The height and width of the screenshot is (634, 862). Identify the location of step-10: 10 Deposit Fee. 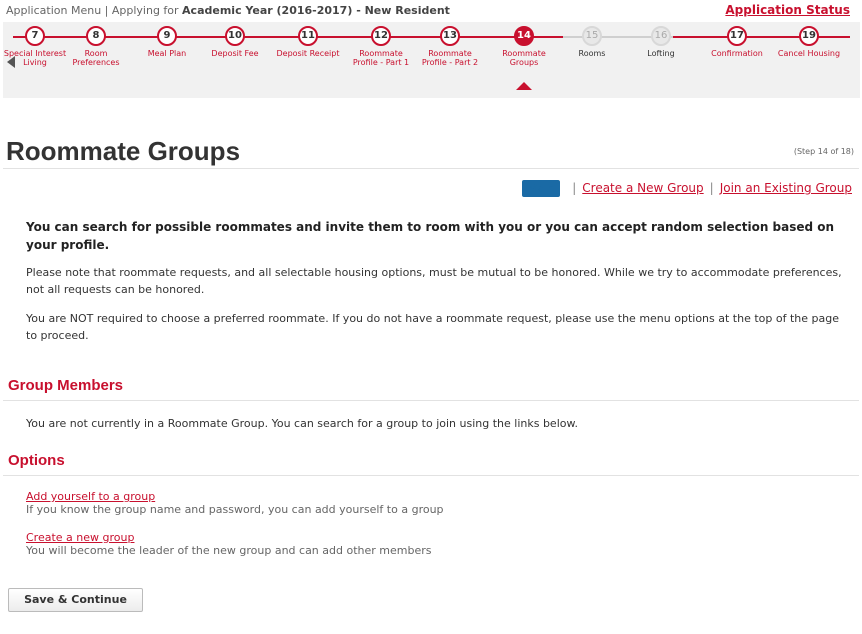
(235, 40).